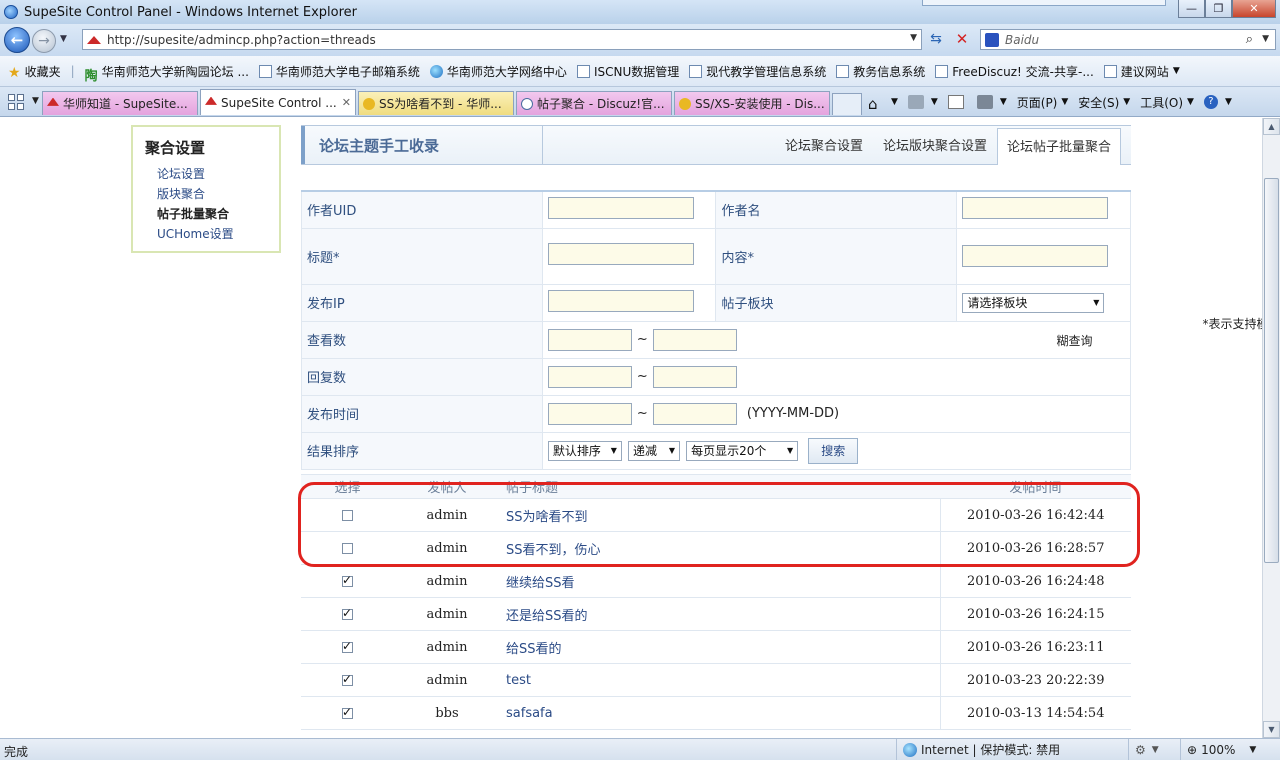 Image resolution: width=1280 pixels, height=760 pixels. Describe the element at coordinates (1249, 39) in the screenshot. I see `search-icon: ⌕` at that location.